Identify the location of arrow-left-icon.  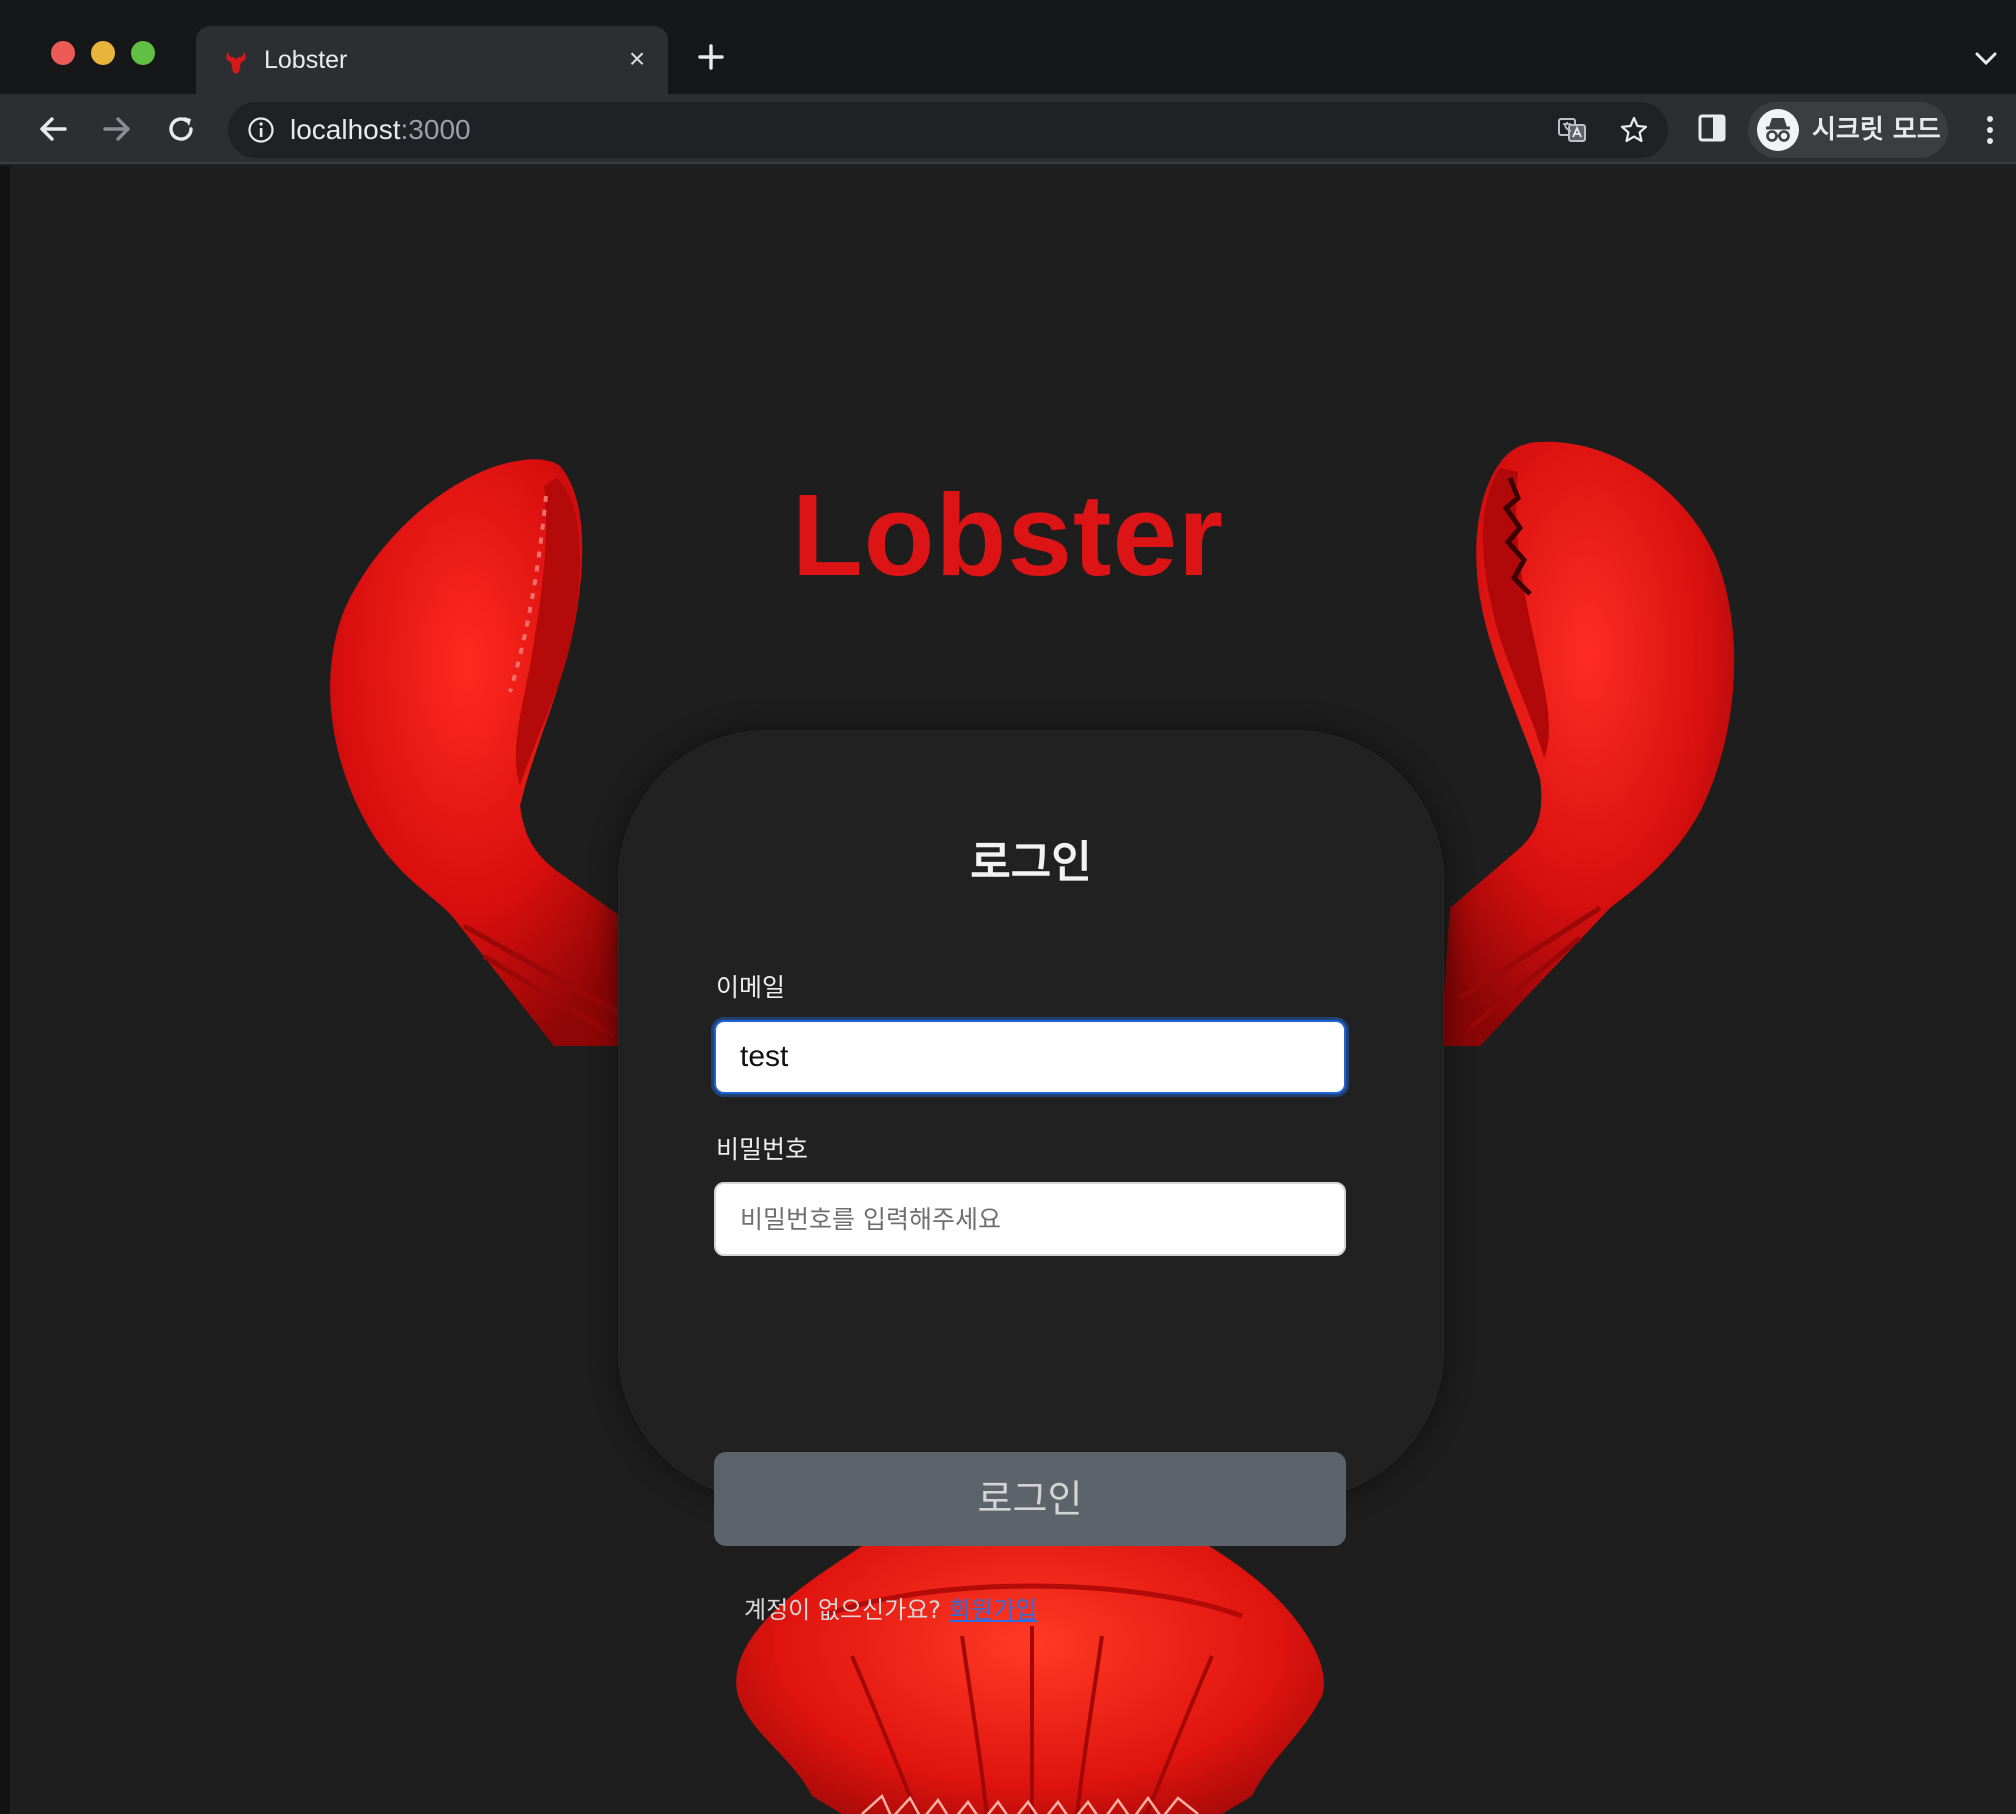
(53, 129).